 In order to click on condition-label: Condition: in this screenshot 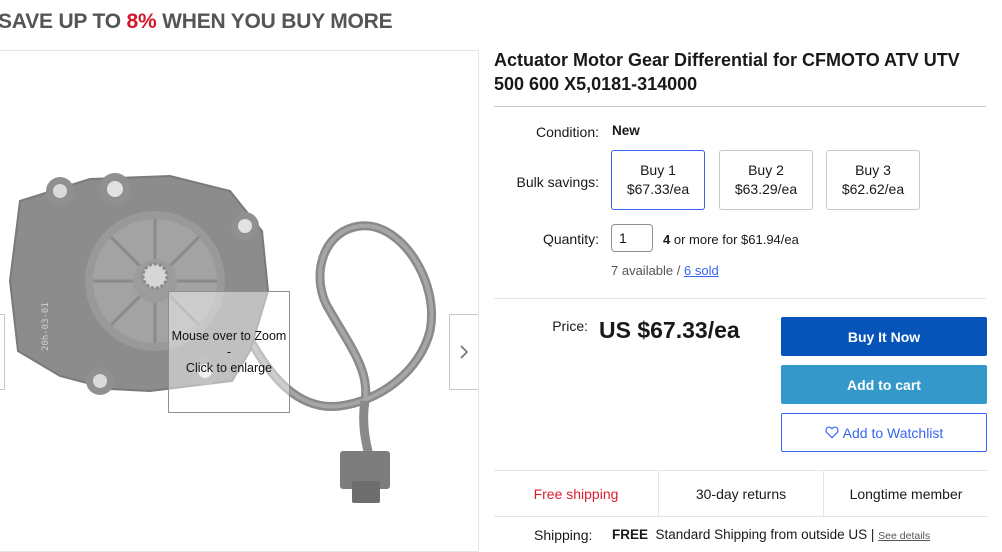, I will do `click(567, 132)`.